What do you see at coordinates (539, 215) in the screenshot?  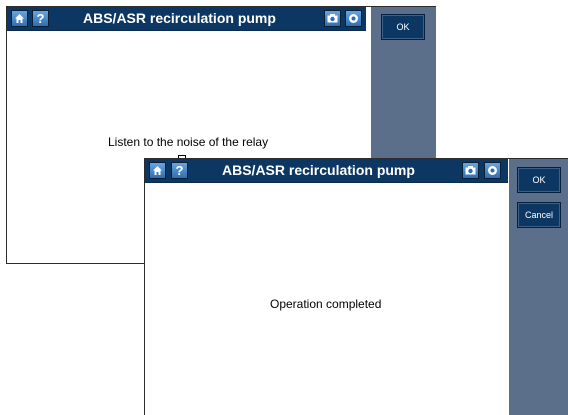 I see `cancel-button: Cancel` at bounding box center [539, 215].